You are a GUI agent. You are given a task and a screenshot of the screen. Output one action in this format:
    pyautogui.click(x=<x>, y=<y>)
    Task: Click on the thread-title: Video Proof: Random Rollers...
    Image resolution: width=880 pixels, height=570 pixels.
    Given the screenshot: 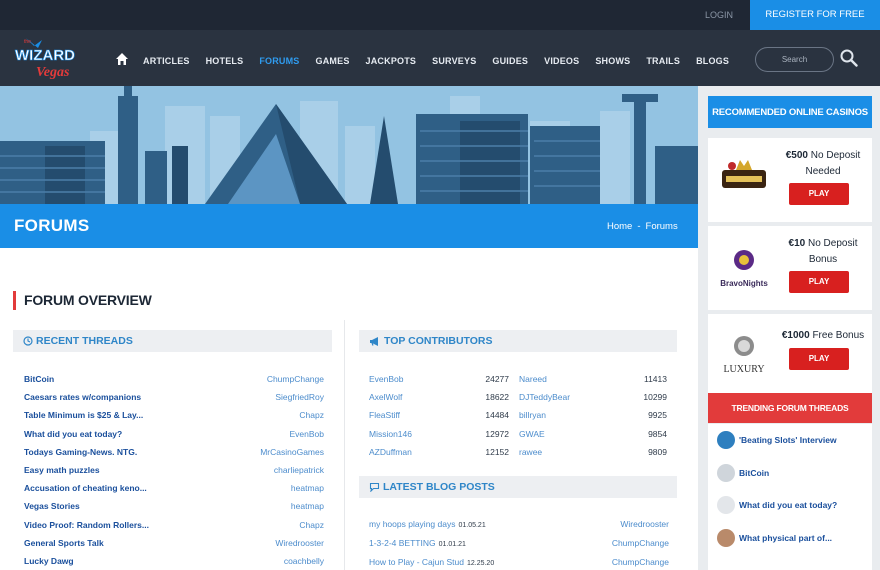 What is the action you would take?
    pyautogui.click(x=86, y=525)
    